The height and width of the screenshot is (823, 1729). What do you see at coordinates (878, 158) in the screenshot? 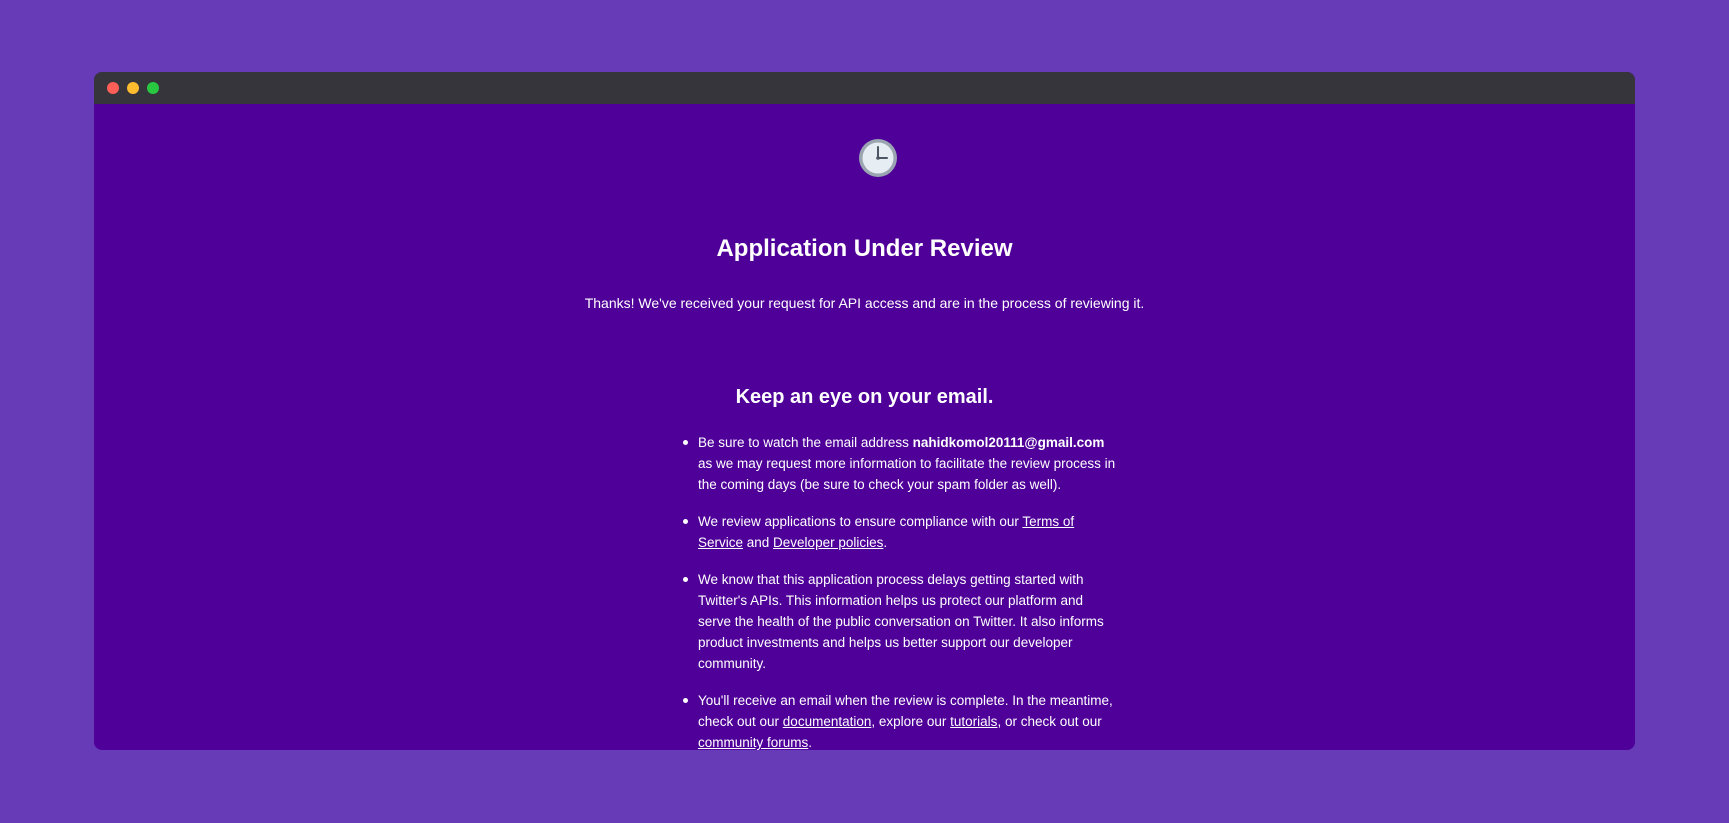
I see `clock-icon` at bounding box center [878, 158].